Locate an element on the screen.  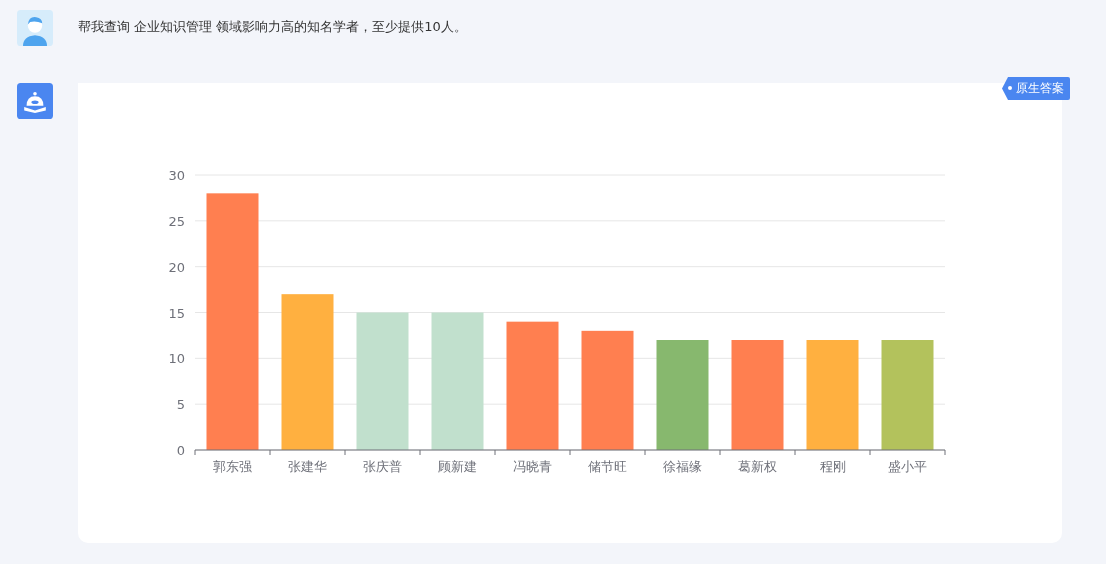
y-tick-label: 30 is located at coordinates (176, 175).